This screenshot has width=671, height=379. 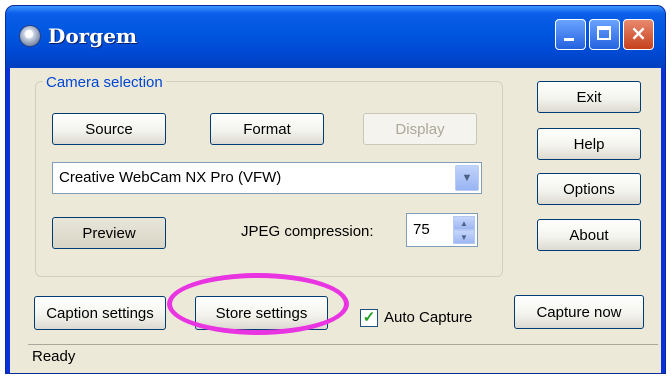 I want to click on capture-now-button: Capture now, so click(x=579, y=312).